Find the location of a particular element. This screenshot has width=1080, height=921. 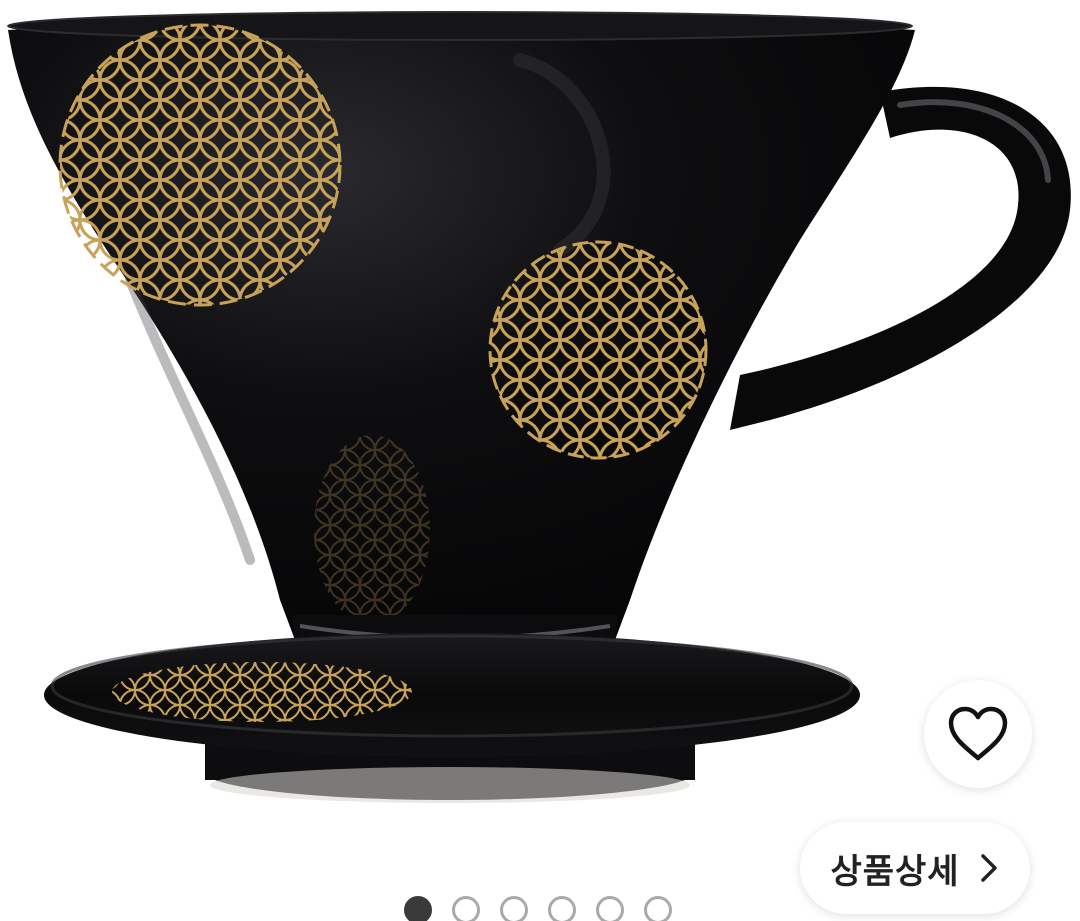

heart-outline-icon is located at coordinates (978, 733).